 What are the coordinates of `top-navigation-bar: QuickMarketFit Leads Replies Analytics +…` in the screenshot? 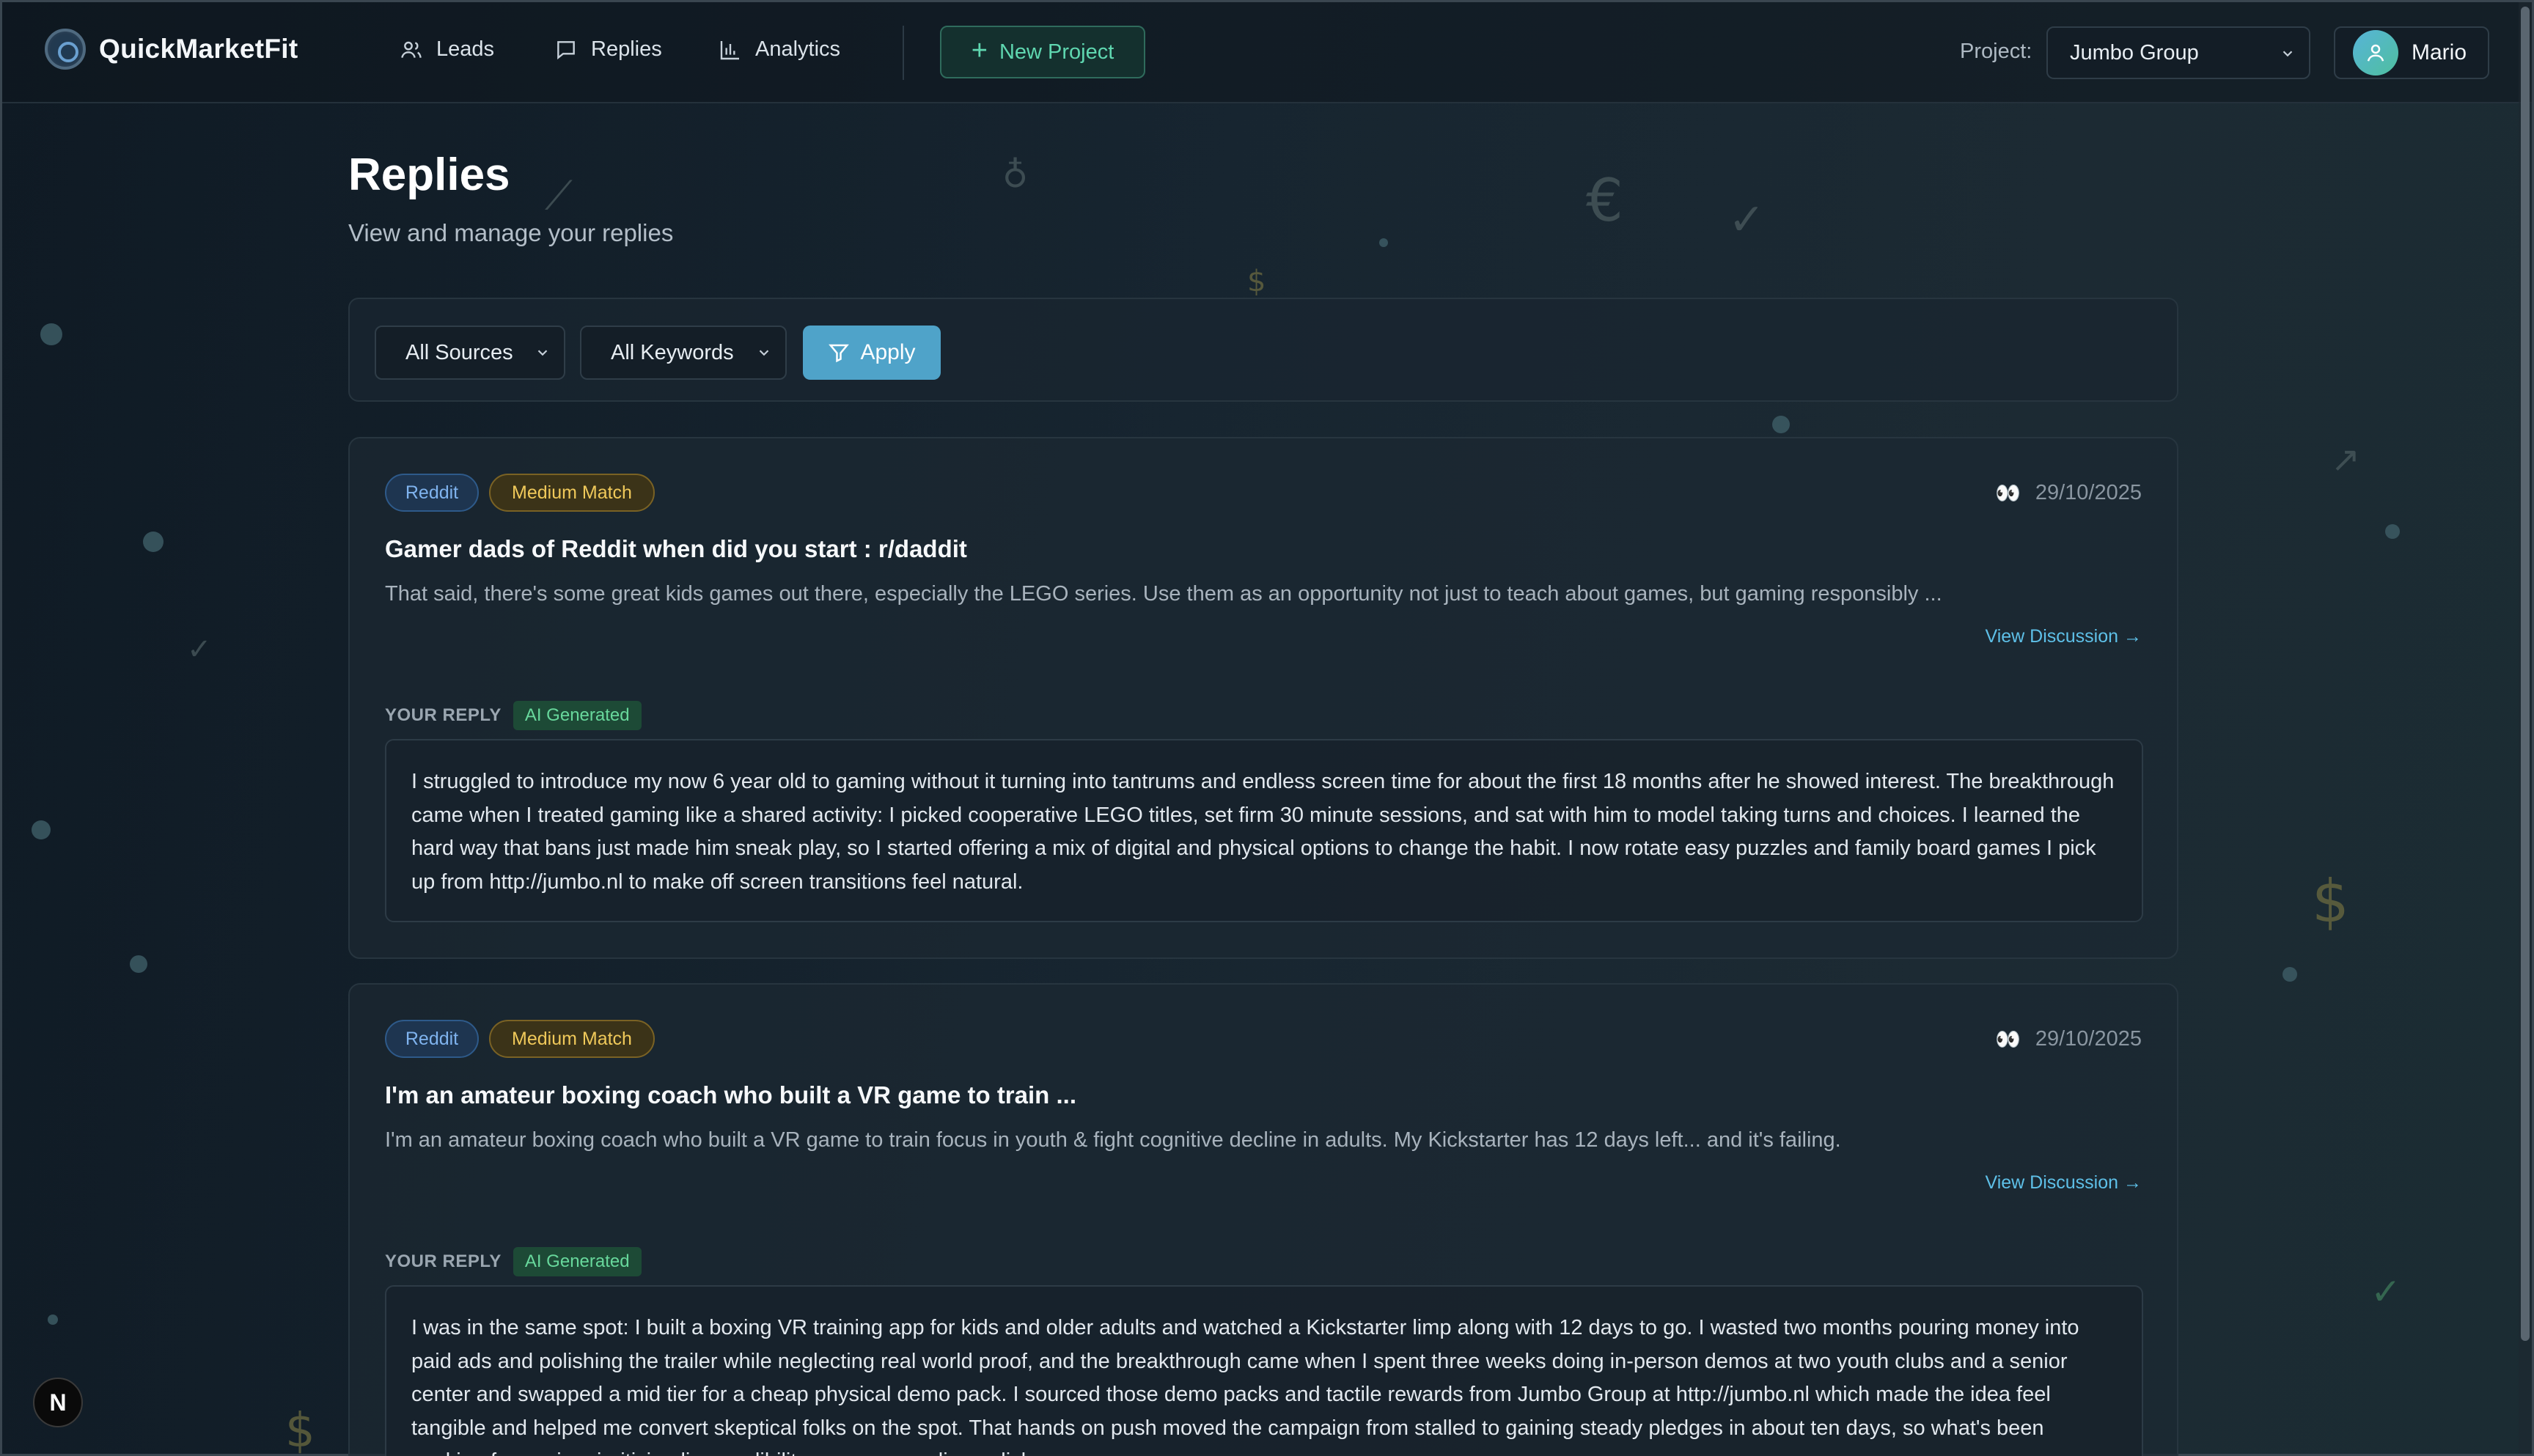 It's located at (1267, 52).